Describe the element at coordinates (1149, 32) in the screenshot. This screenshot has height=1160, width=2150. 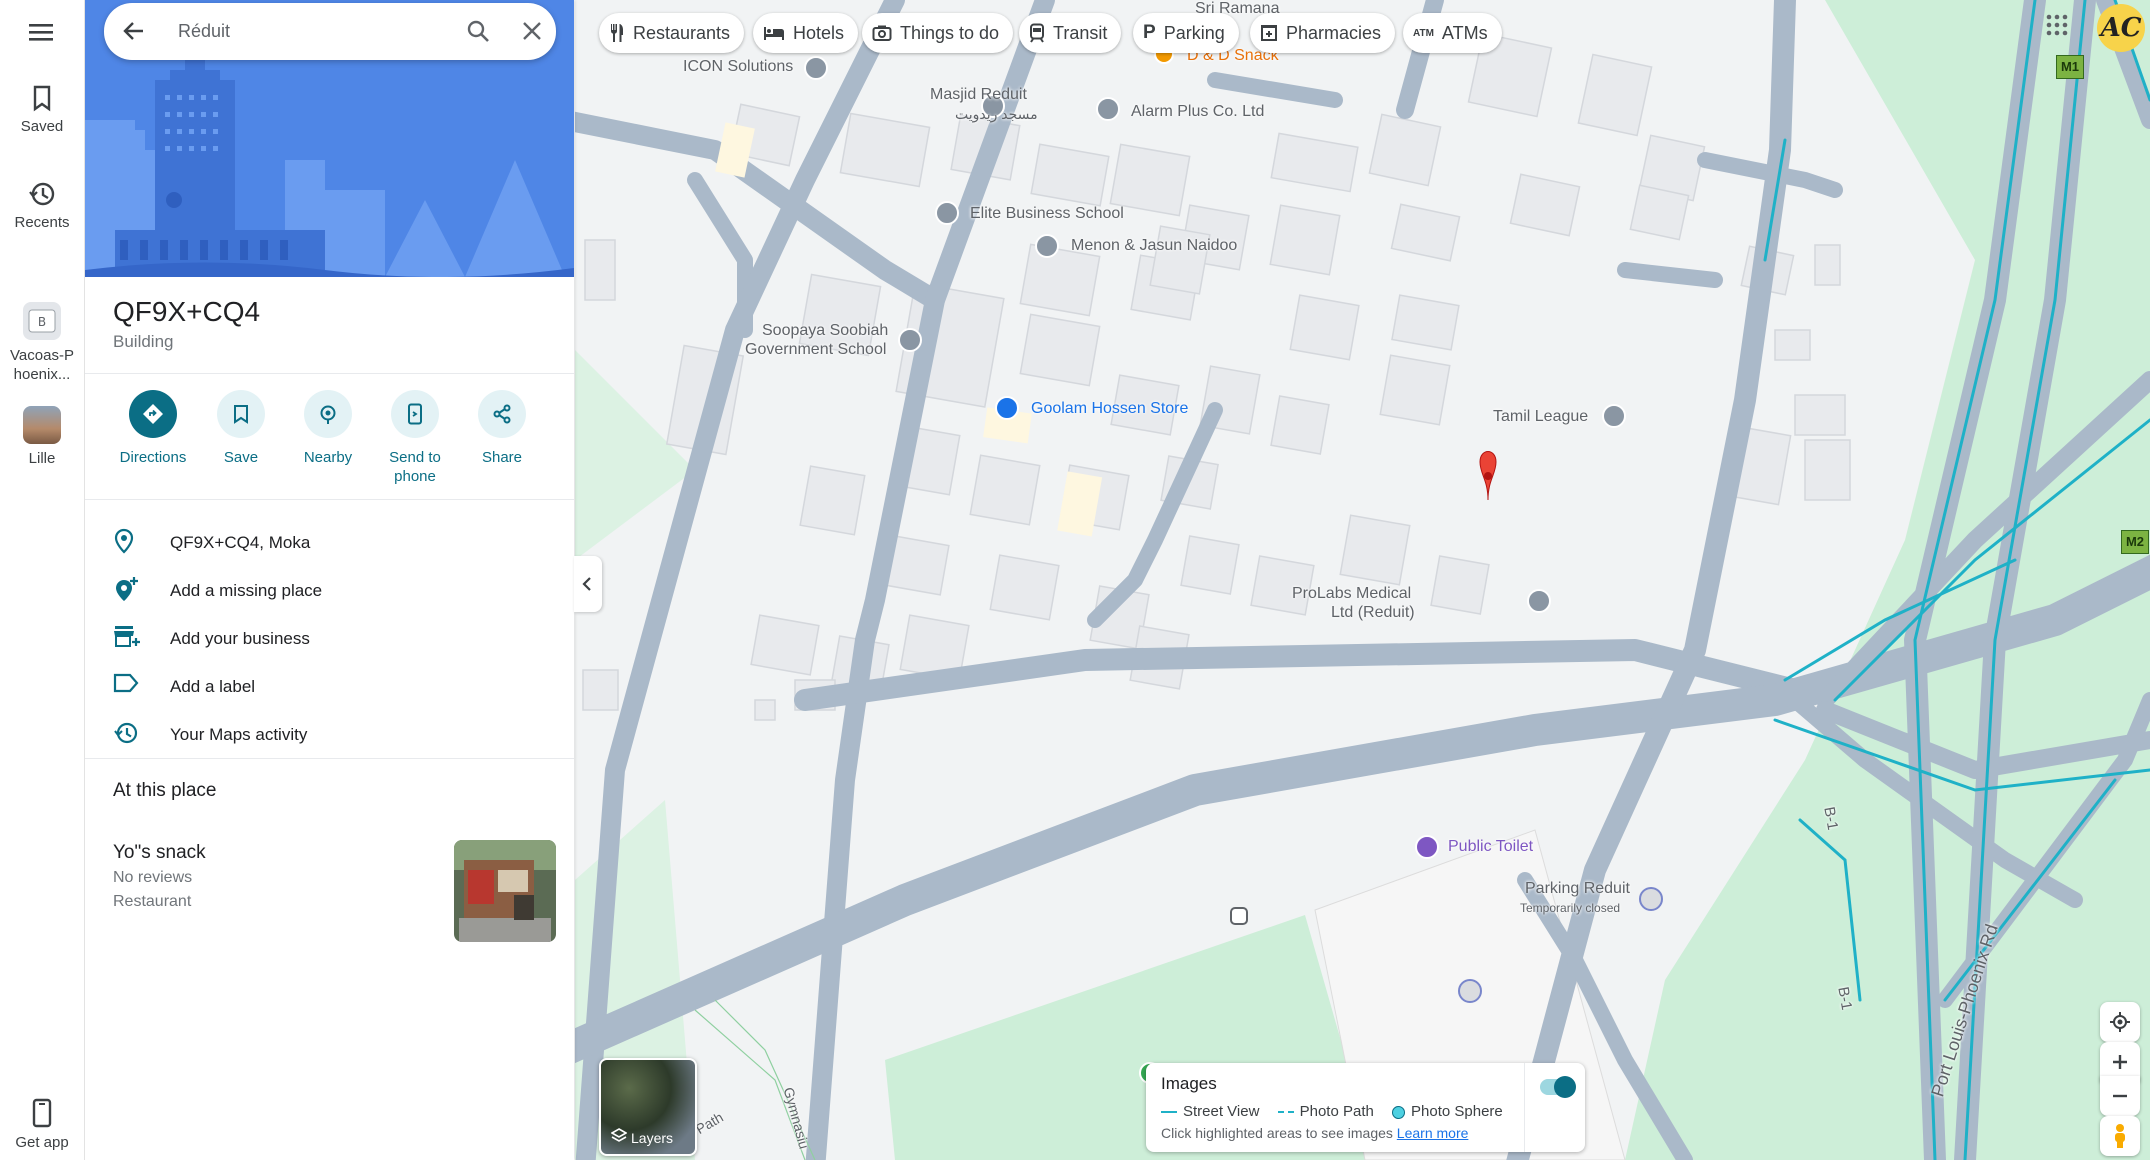
I see `parking-icon: P` at that location.